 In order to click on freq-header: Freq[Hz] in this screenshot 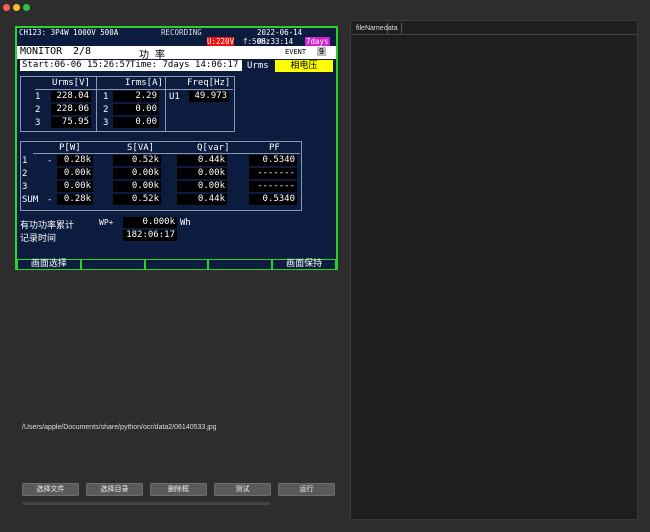, I will do `click(209, 83)`.